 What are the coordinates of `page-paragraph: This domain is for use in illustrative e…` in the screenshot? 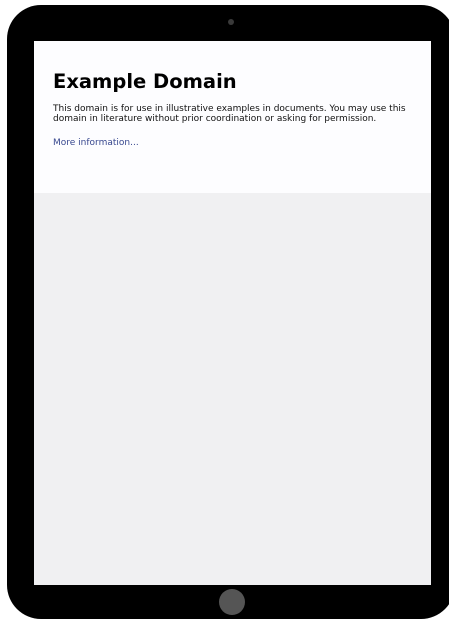 It's located at (229, 114).